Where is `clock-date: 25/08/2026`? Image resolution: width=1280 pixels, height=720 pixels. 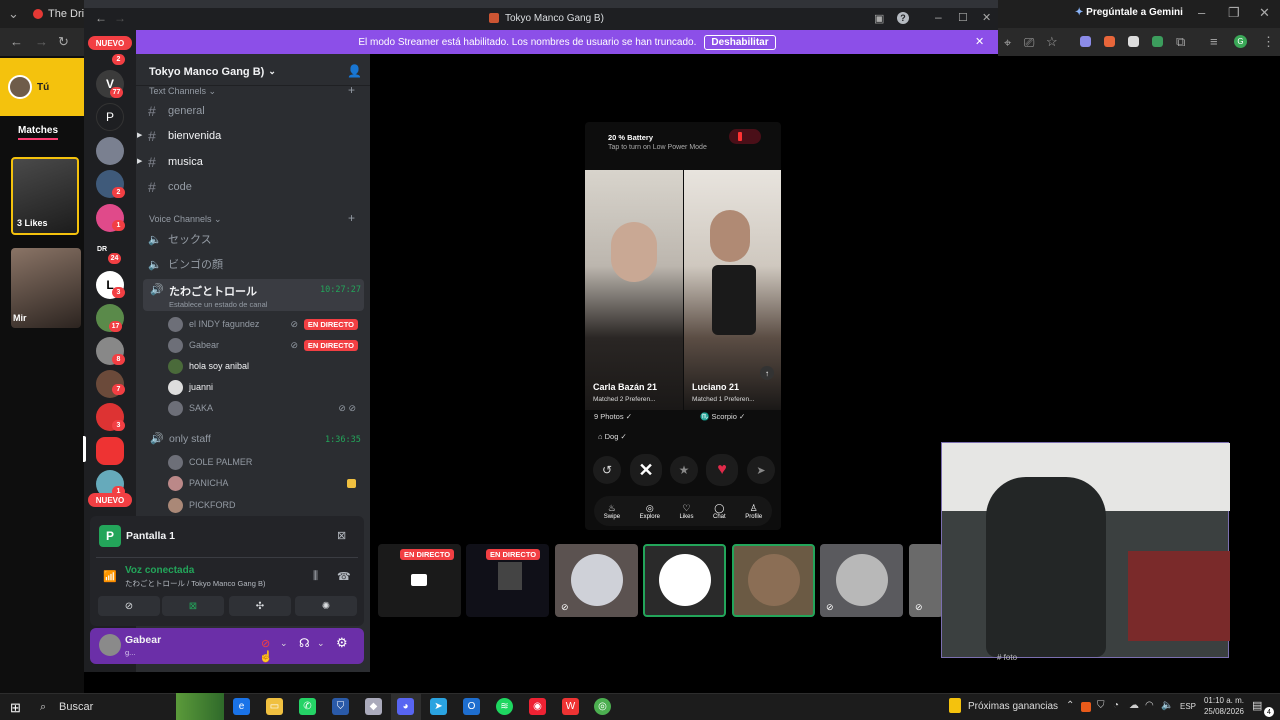 clock-date: 25/08/2026 is located at coordinates (1222, 711).